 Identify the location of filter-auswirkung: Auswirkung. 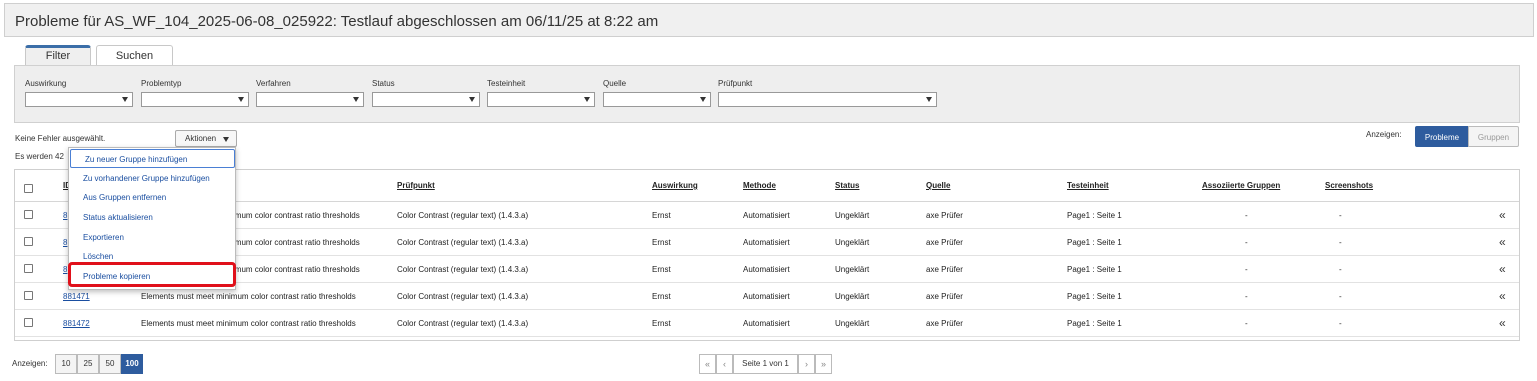
(79, 93).